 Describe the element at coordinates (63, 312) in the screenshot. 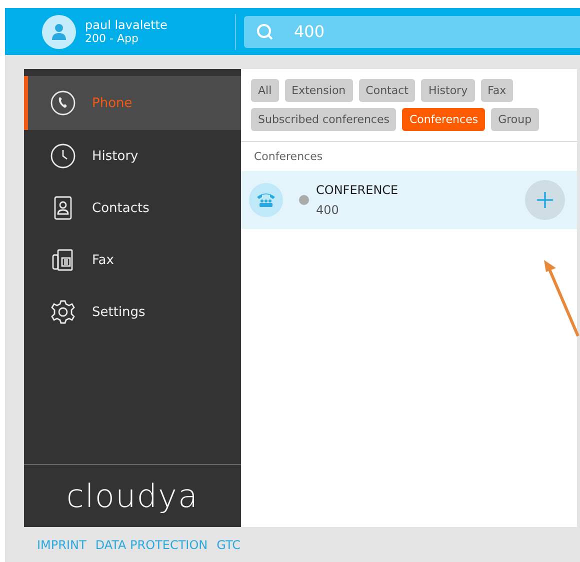

I see `settings-icon` at that location.